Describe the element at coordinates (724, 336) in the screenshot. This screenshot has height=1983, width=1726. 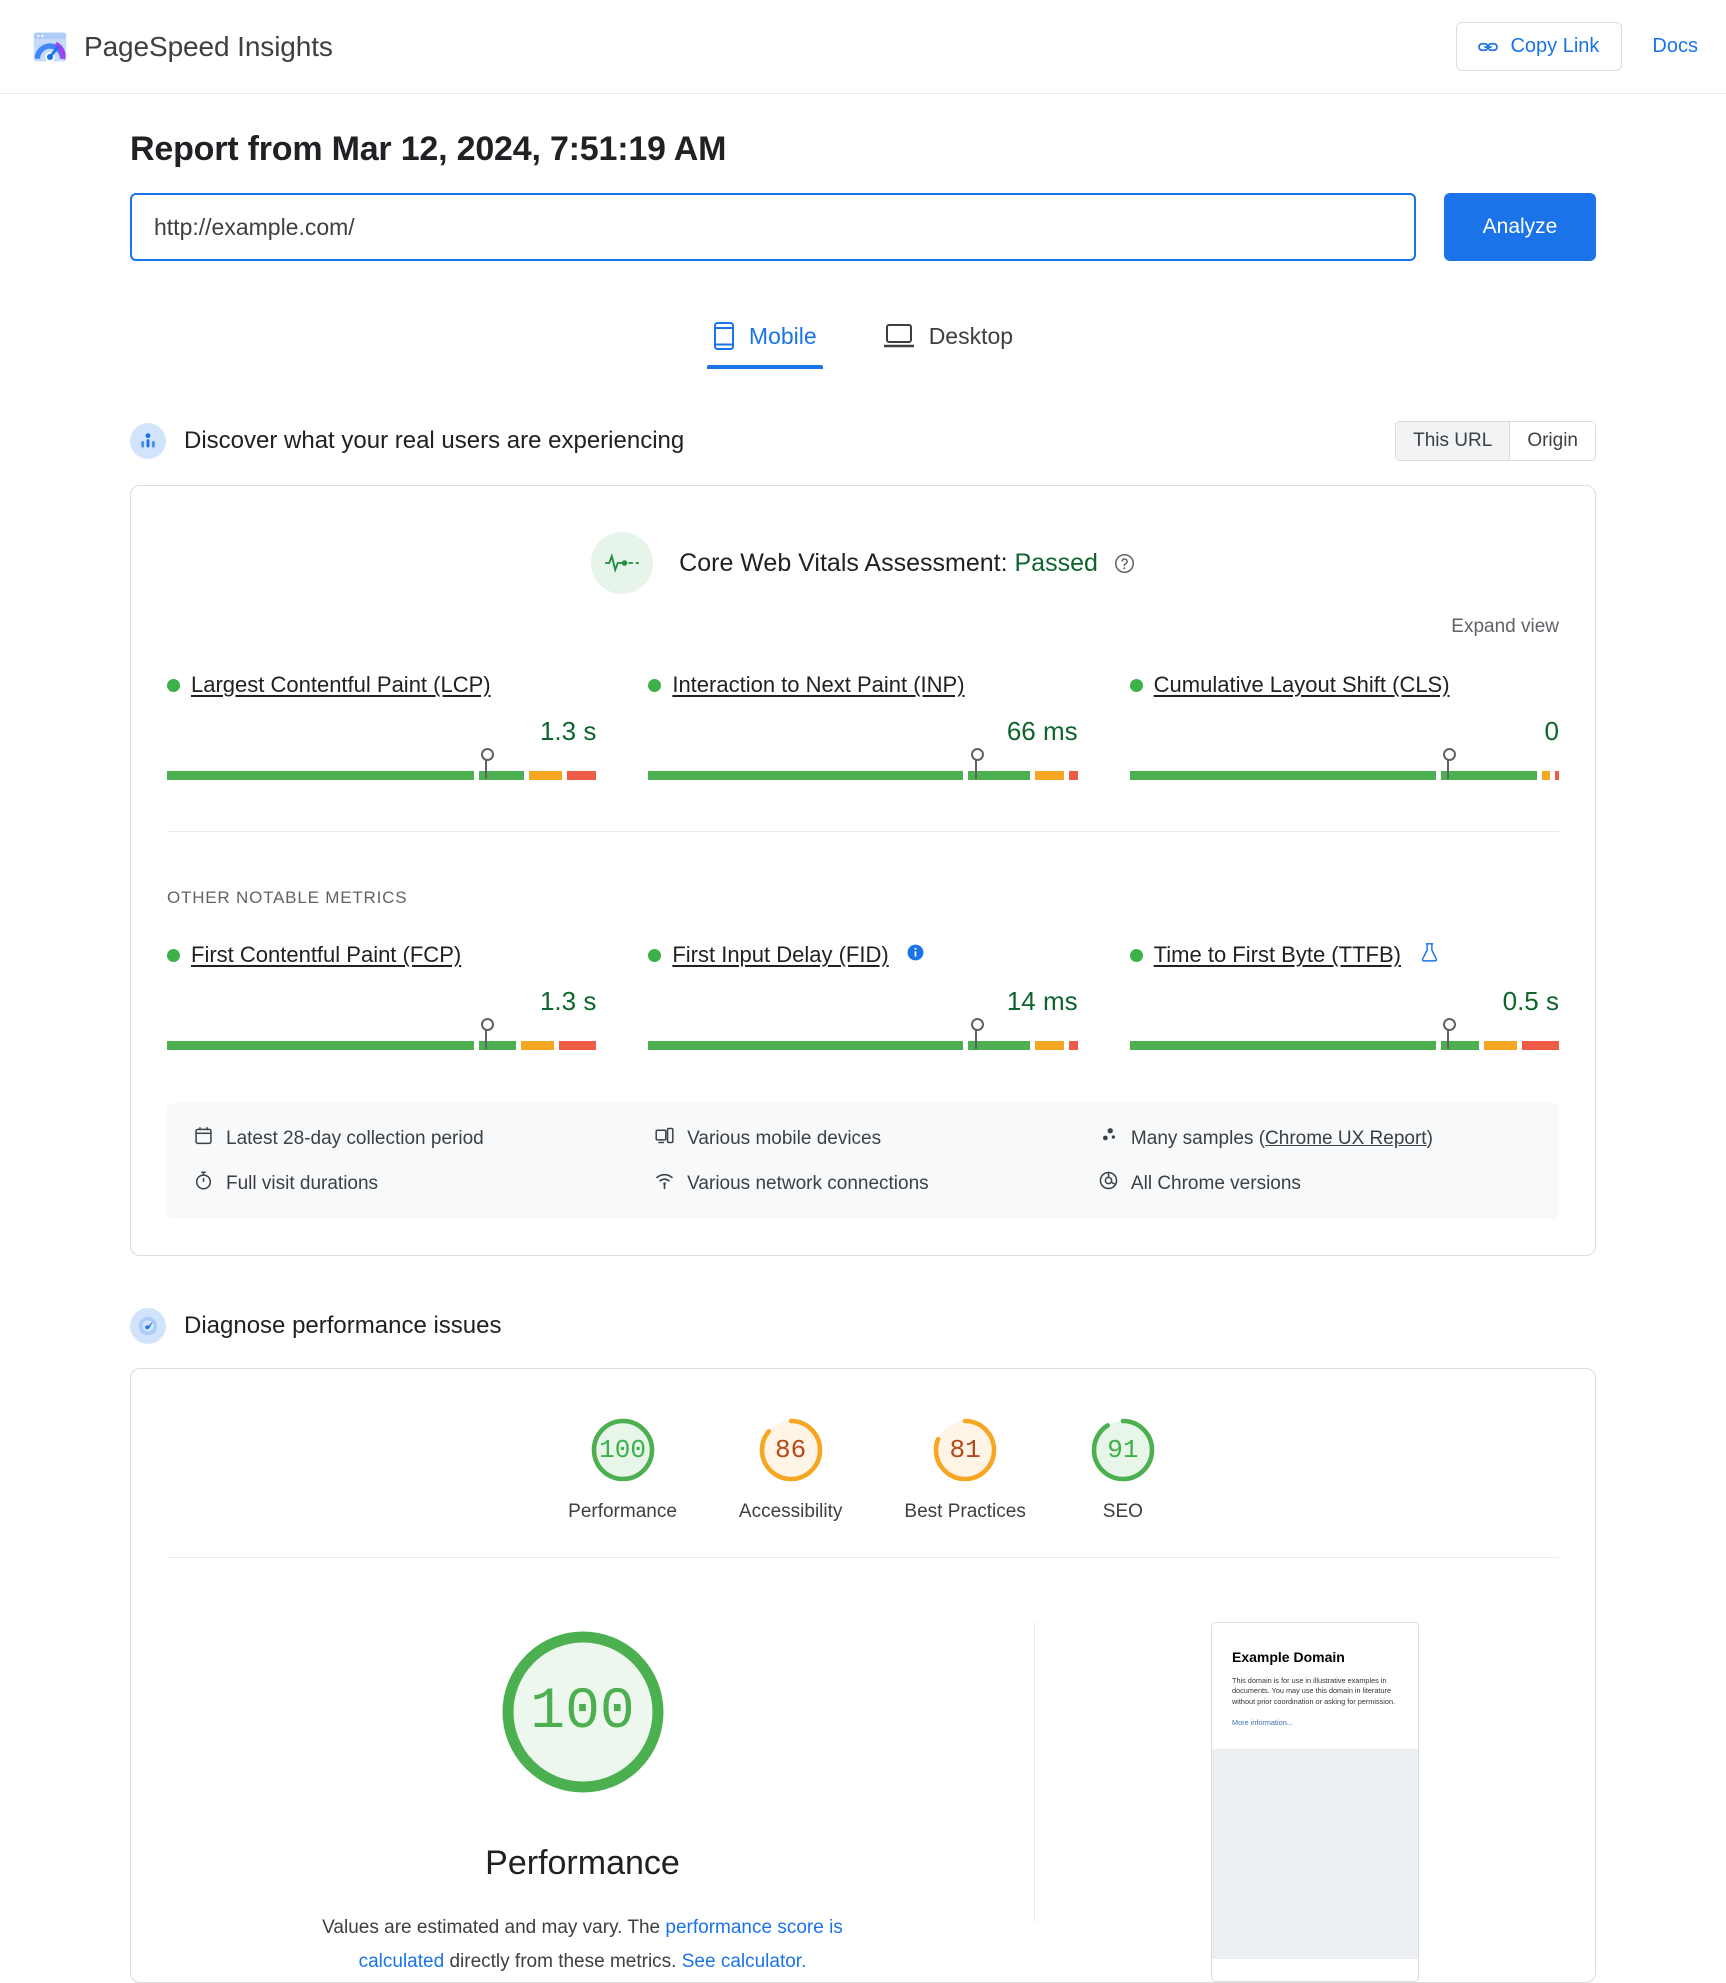
I see `mobile-icon` at that location.